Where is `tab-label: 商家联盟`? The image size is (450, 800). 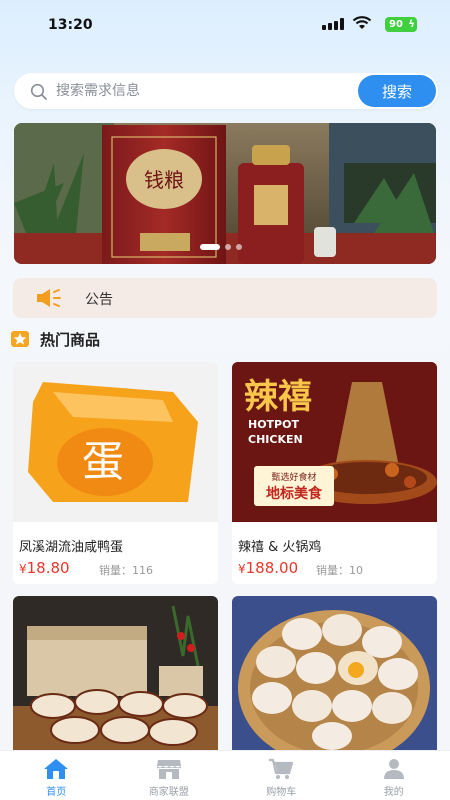
tab-label: 商家联盟 is located at coordinates (168, 792).